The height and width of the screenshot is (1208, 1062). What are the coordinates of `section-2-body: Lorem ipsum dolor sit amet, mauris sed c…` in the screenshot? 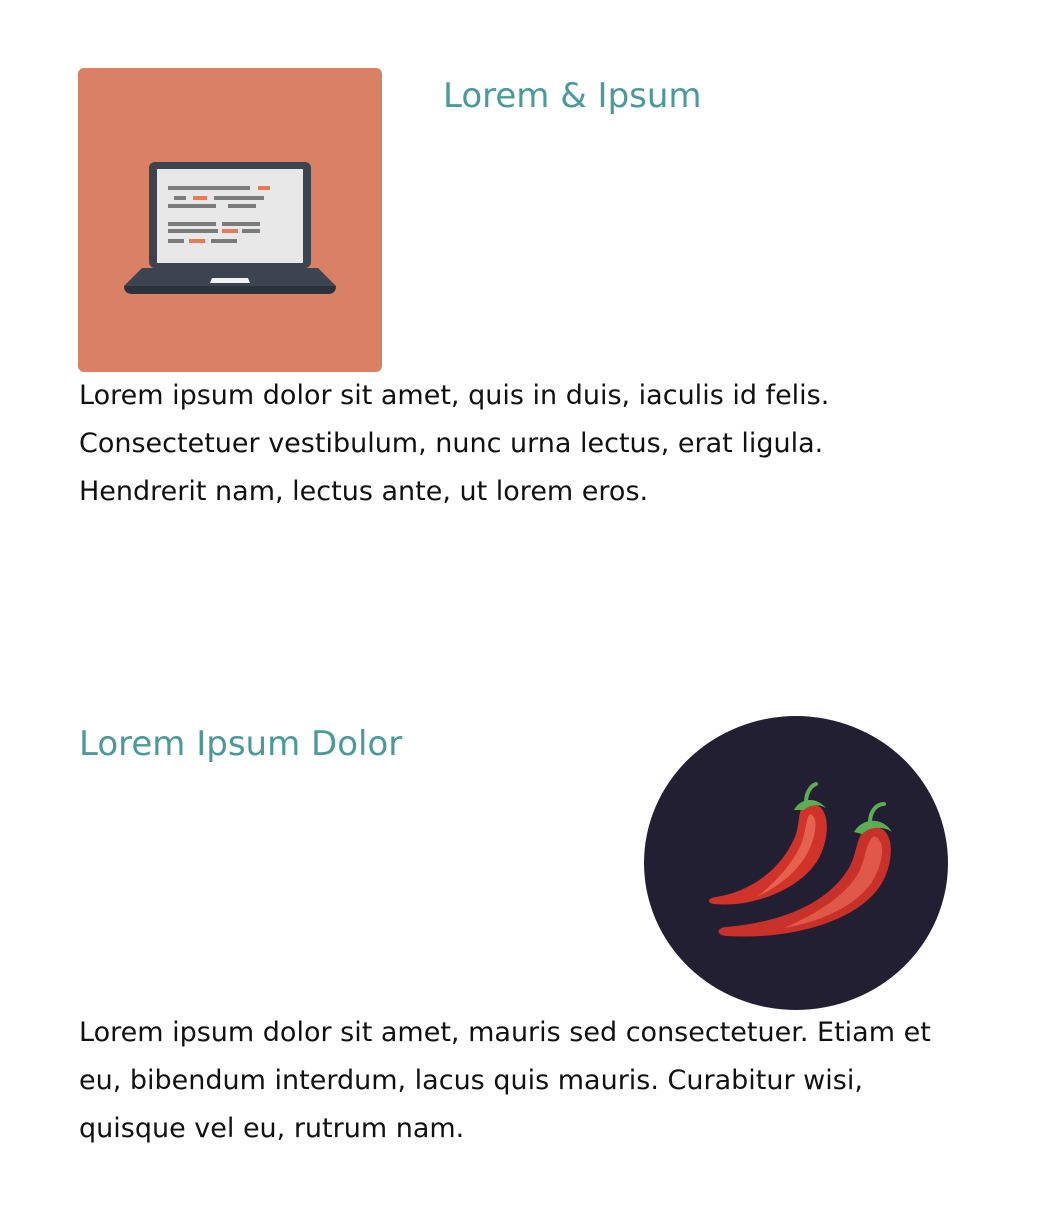 It's located at (505, 1080).